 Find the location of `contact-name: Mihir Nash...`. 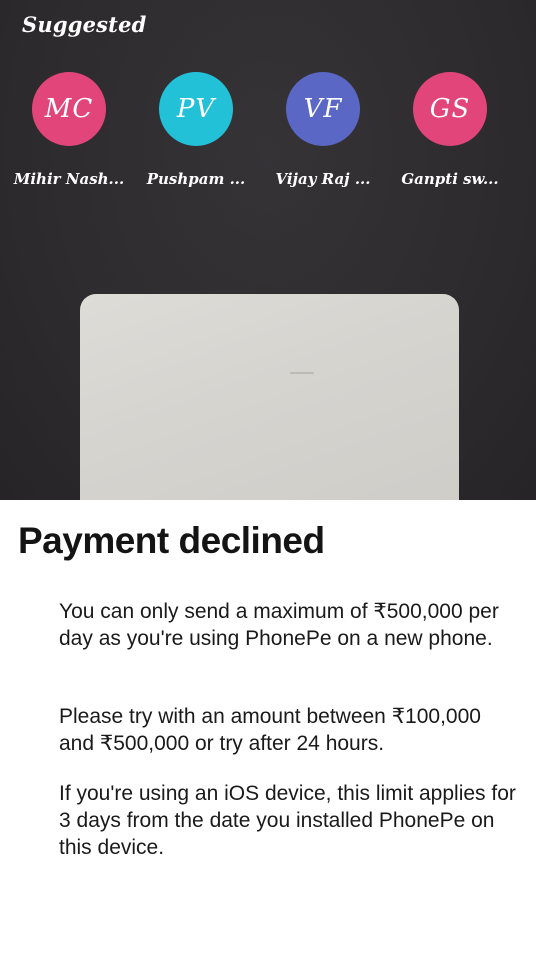

contact-name: Mihir Nash... is located at coordinates (69, 179).